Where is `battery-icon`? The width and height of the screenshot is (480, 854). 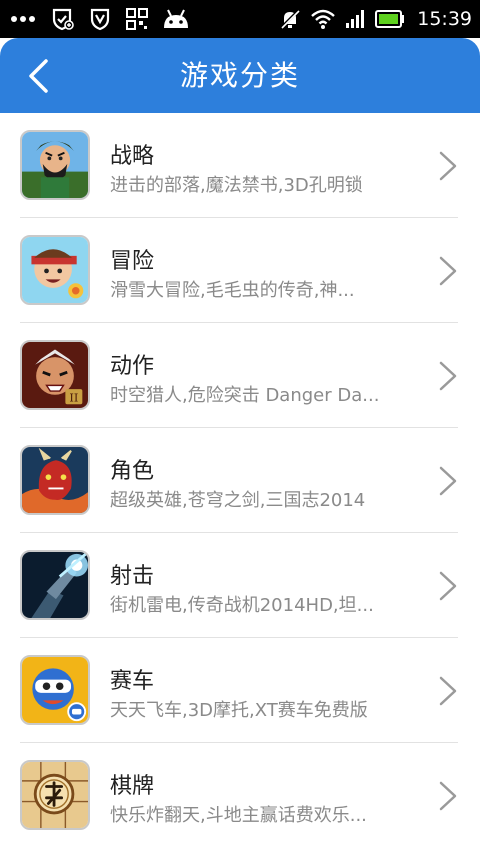 battery-icon is located at coordinates (390, 19).